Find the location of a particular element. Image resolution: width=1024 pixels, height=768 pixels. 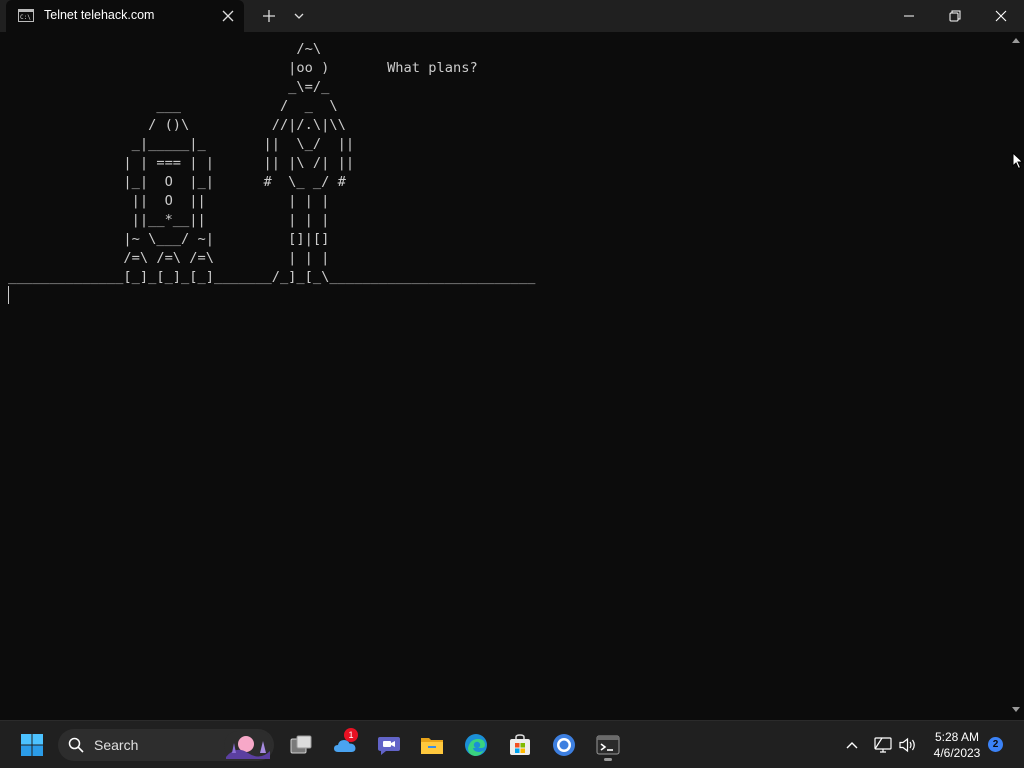

edge-icon is located at coordinates (476, 745).